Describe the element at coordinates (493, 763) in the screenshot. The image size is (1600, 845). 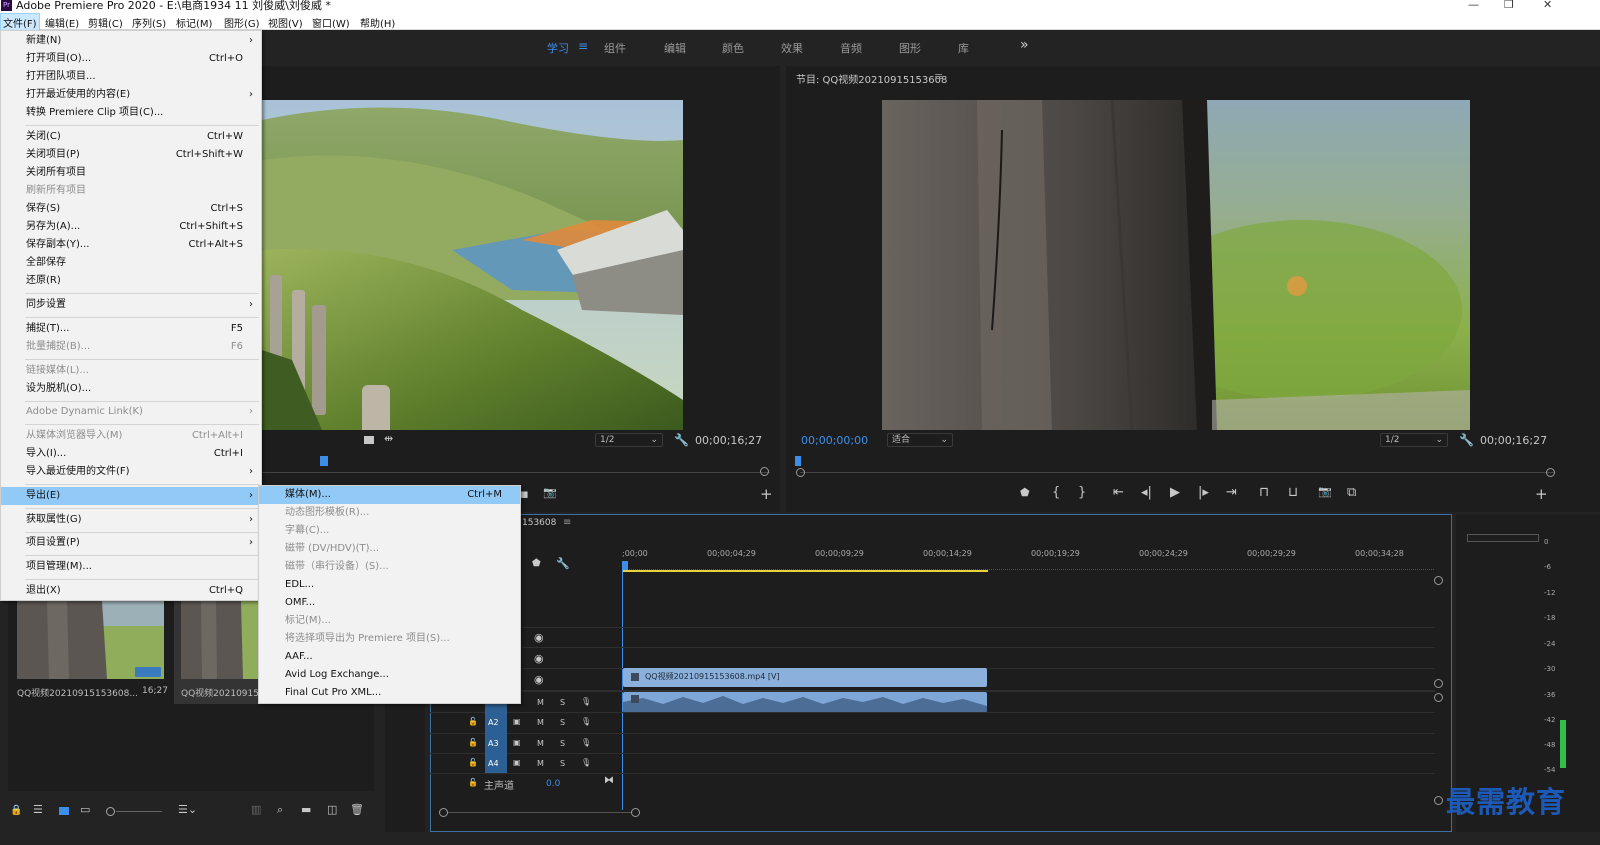
I see `a4-track-name: A4` at that location.